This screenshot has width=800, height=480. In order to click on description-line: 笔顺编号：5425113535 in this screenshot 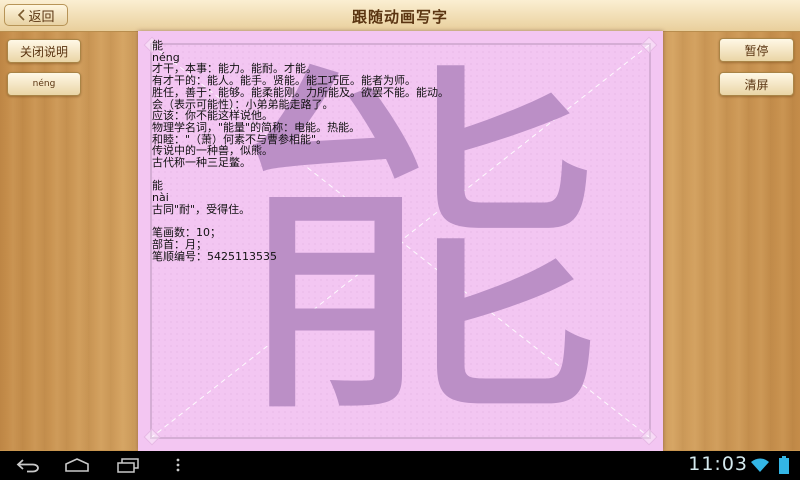, I will do `click(214, 256)`.